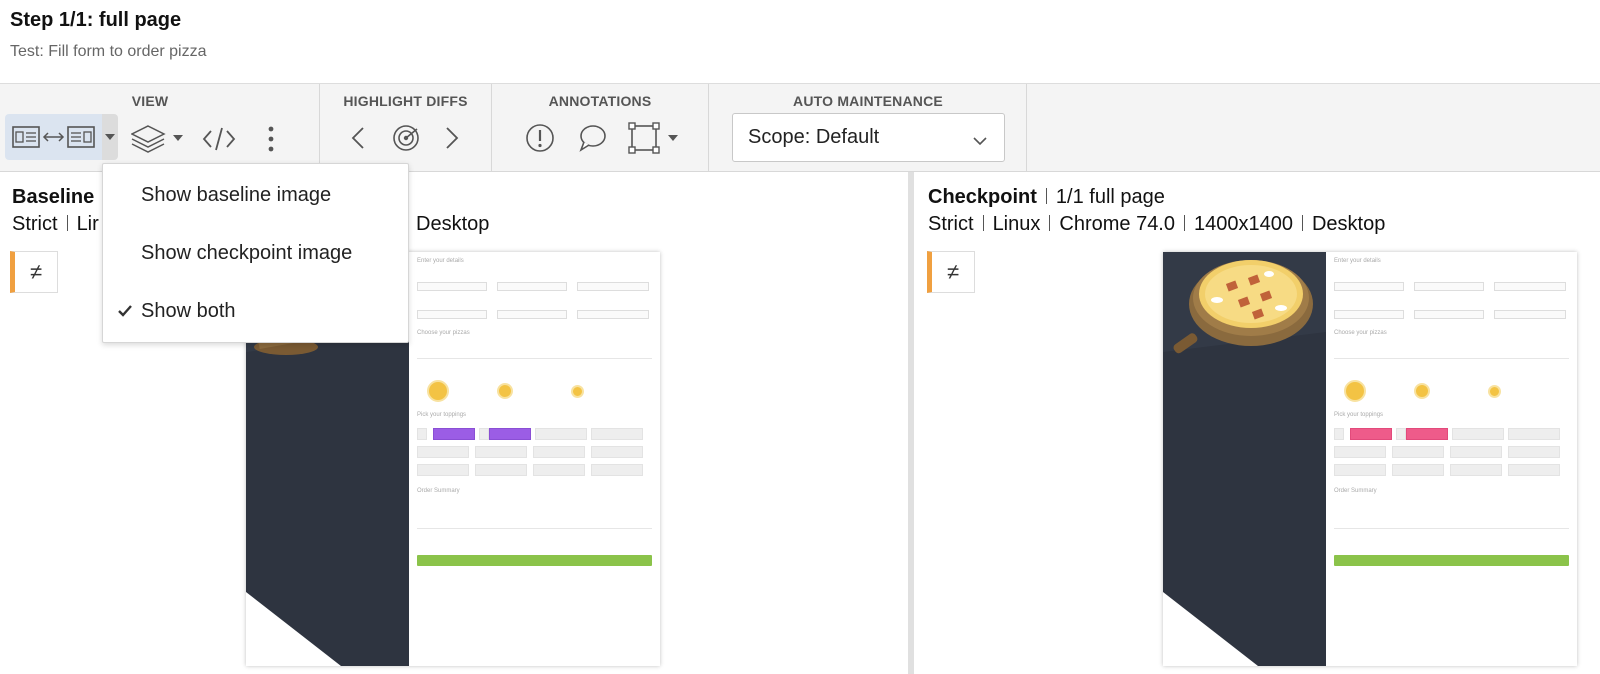 The width and height of the screenshot is (1600, 674). I want to click on scope-select: Scope: Default, so click(868, 137).